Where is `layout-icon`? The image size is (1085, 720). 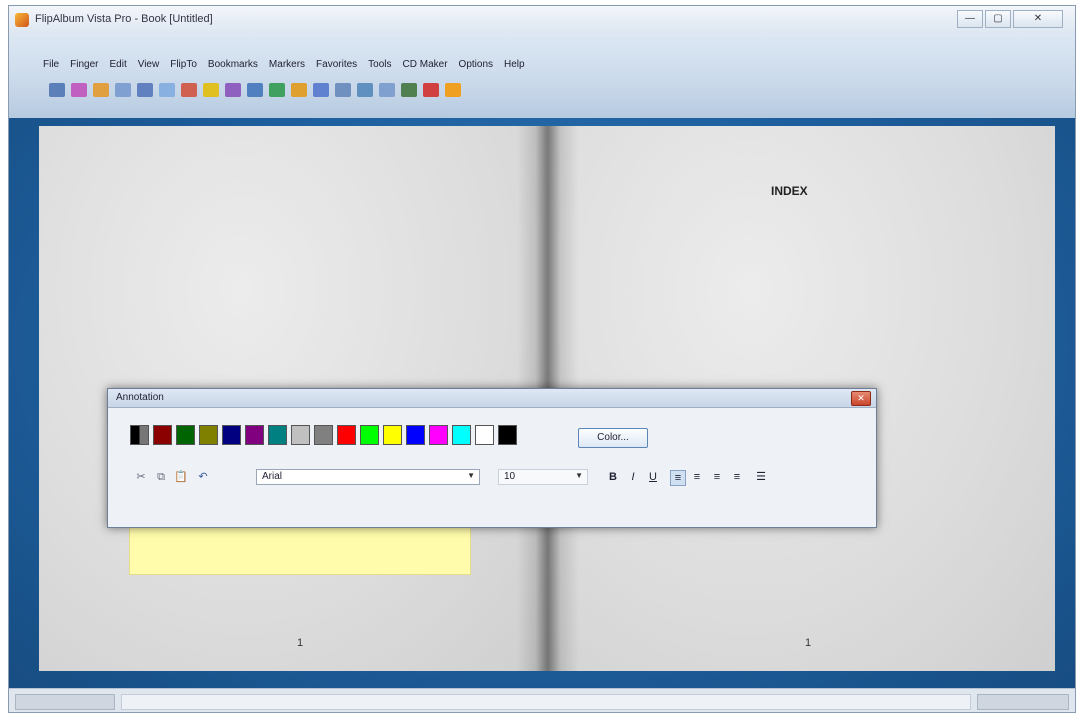 layout-icon is located at coordinates (343, 90).